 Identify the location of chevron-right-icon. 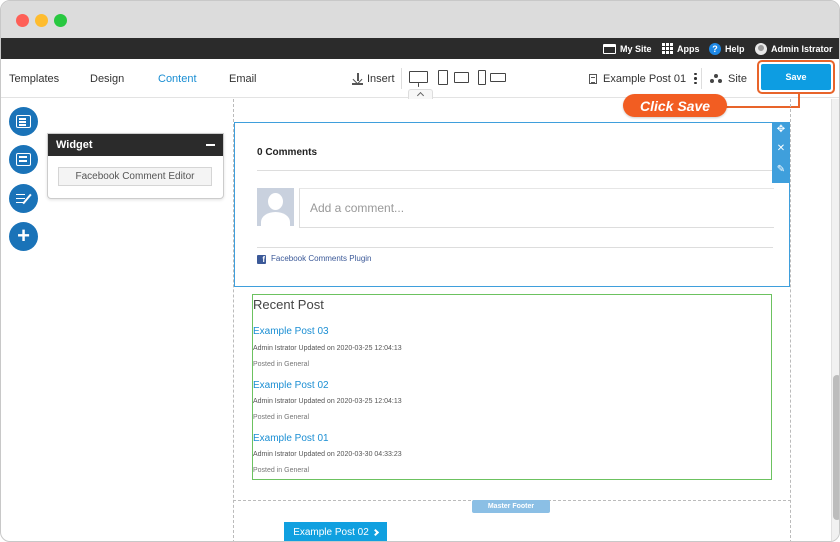
(375, 532).